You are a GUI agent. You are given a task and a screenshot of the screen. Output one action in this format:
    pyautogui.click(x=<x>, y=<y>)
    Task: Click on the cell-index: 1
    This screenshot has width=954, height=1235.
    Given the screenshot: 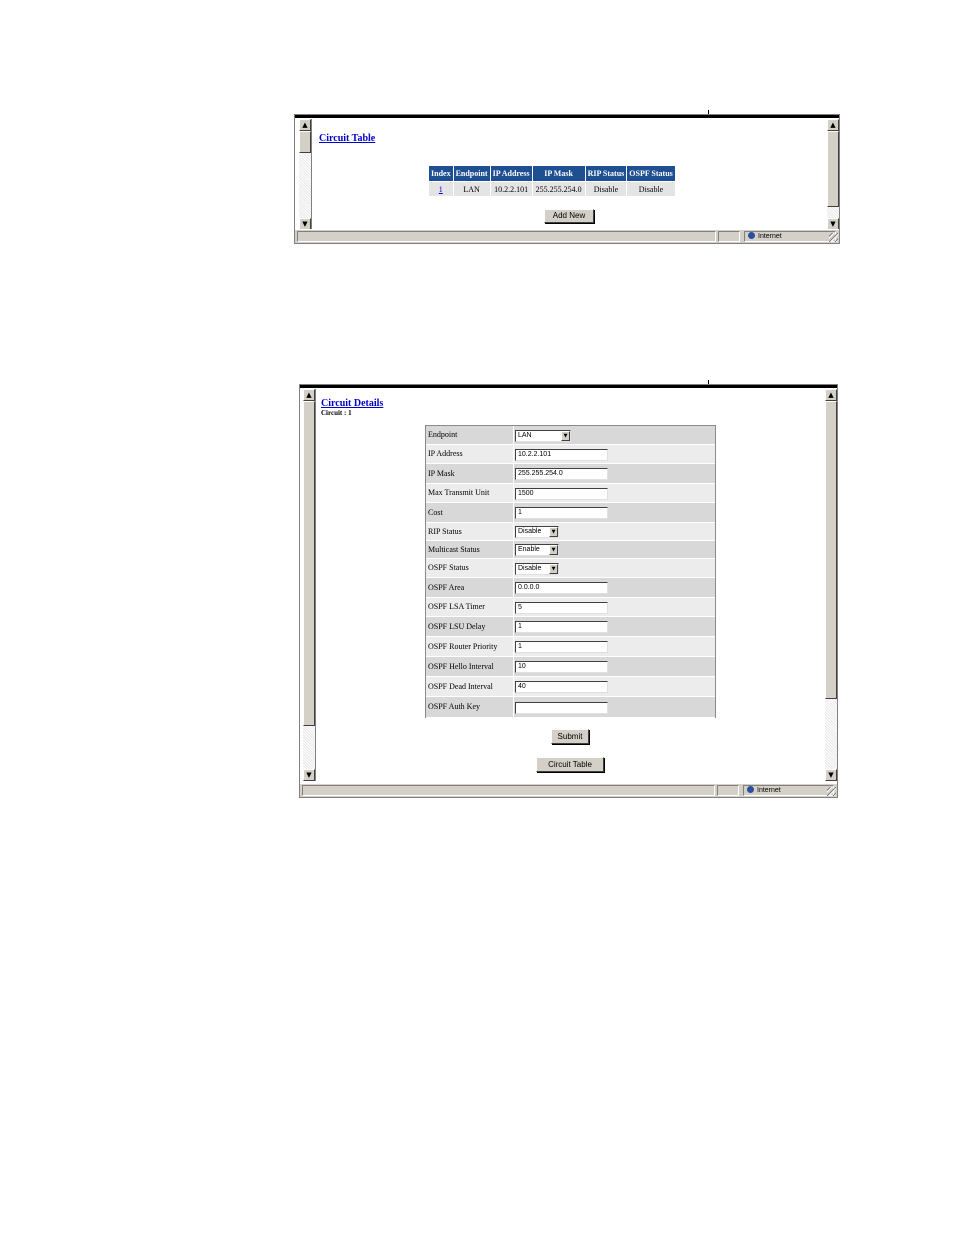 What is the action you would take?
    pyautogui.click(x=441, y=189)
    